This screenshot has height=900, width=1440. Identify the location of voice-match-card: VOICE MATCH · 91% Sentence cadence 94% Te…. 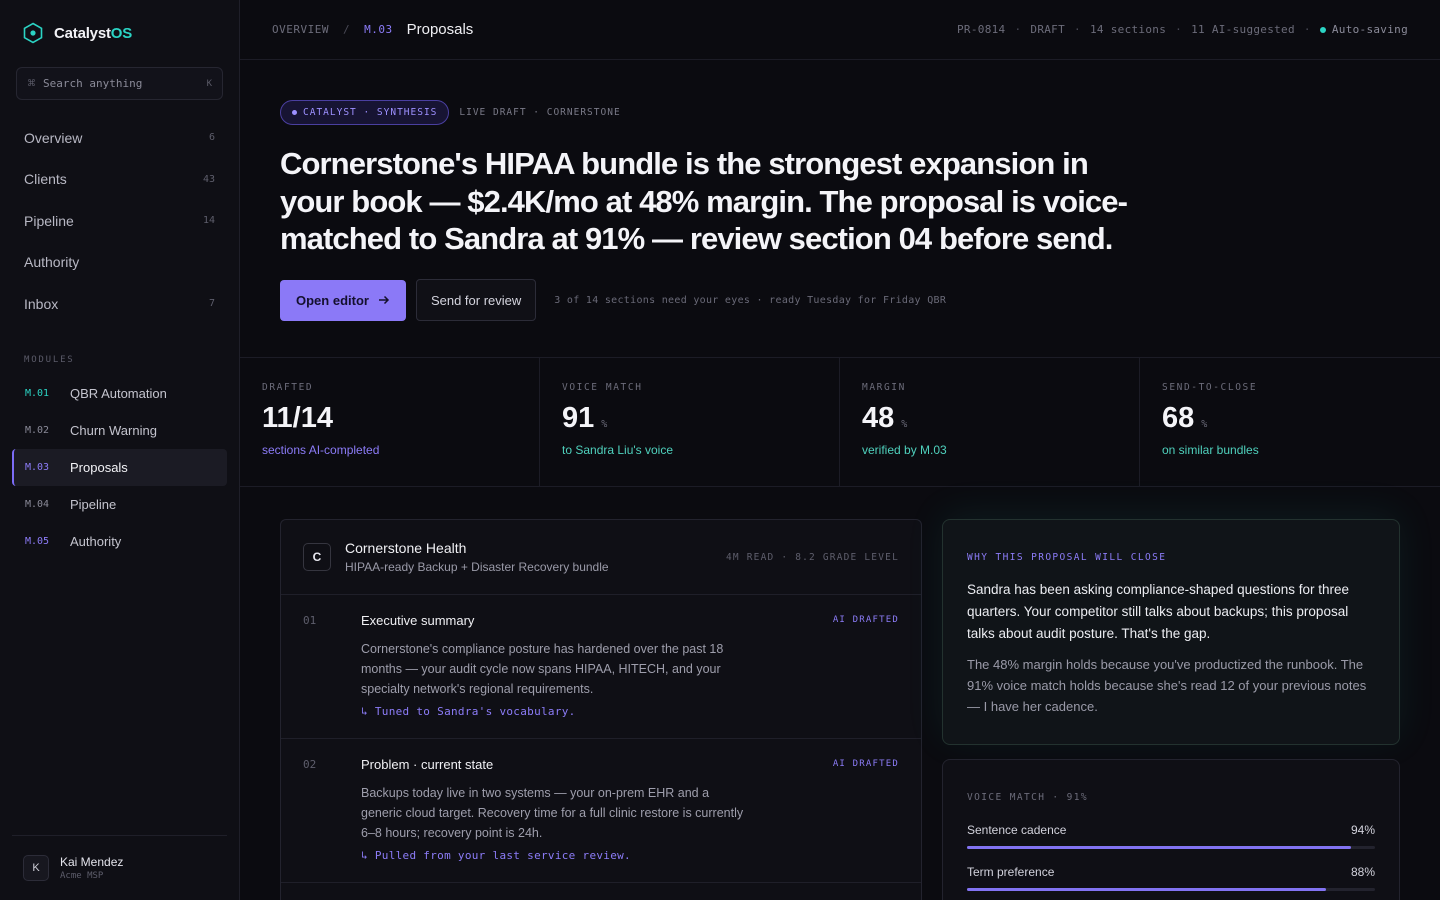
(1171, 829).